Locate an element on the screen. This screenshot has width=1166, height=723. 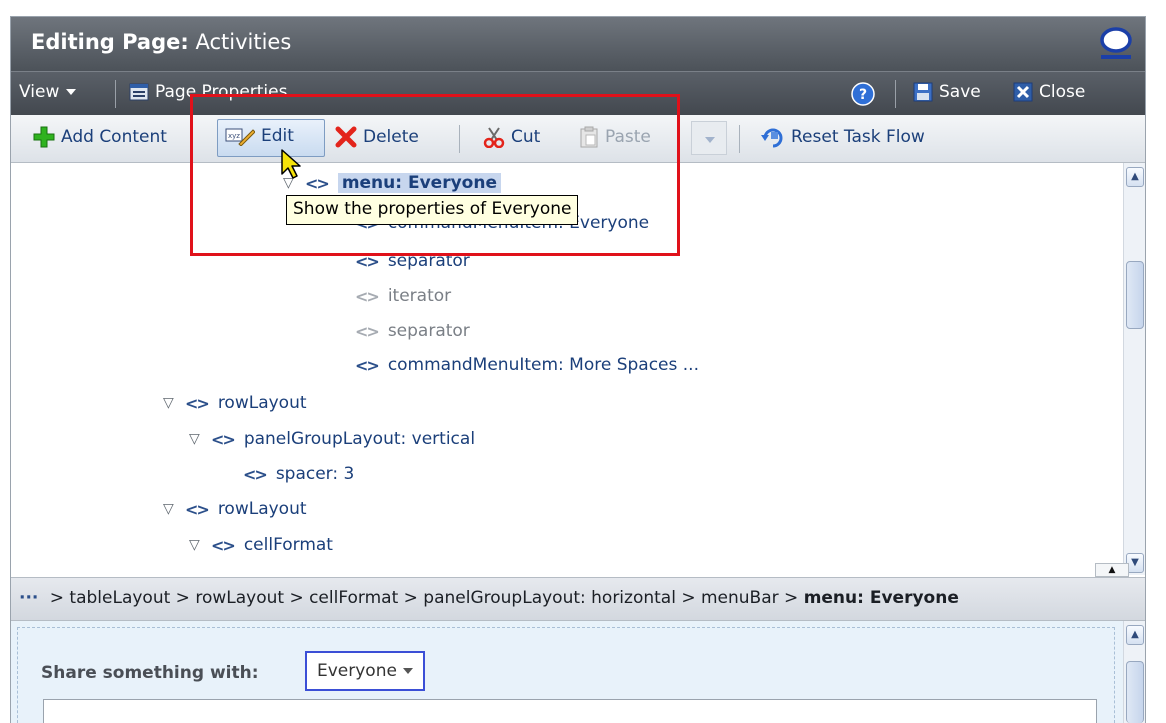
view-bar: View Page Properties ? Save Close is located at coordinates (578, 93).